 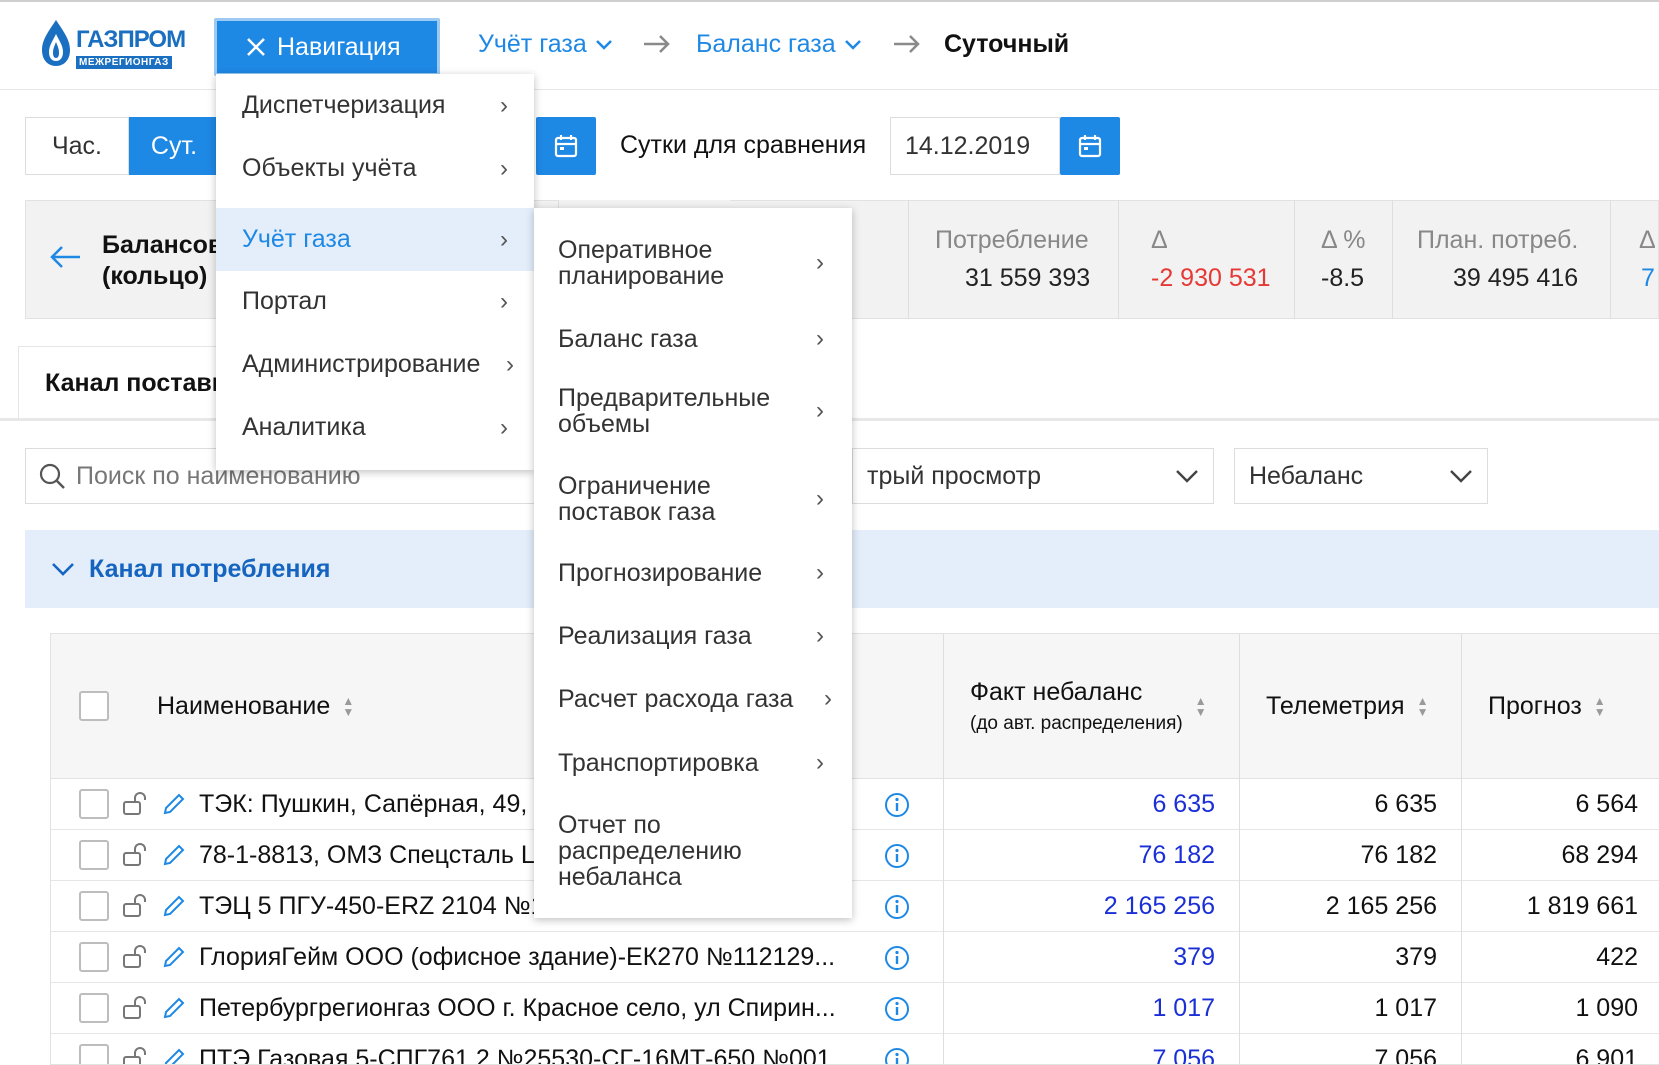 What do you see at coordinates (1079, 1049) in the screenshot?
I see `row-fact: 7 056` at bounding box center [1079, 1049].